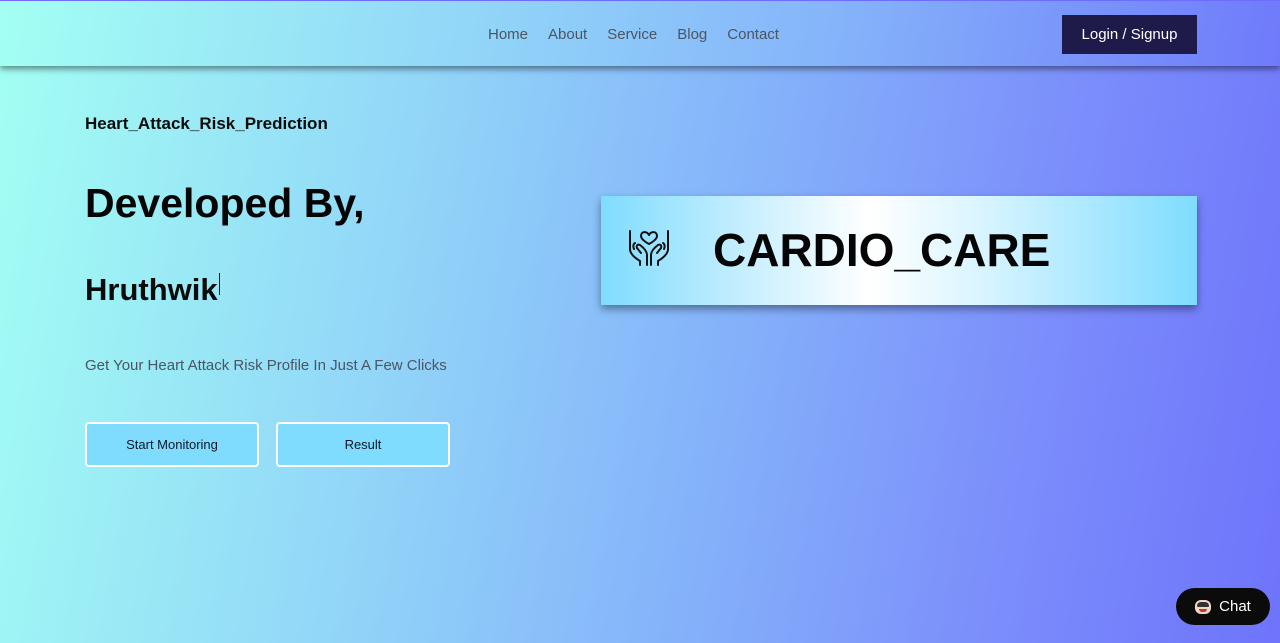 The height and width of the screenshot is (643, 1280). I want to click on nav-link-contact: Contact, so click(753, 34).